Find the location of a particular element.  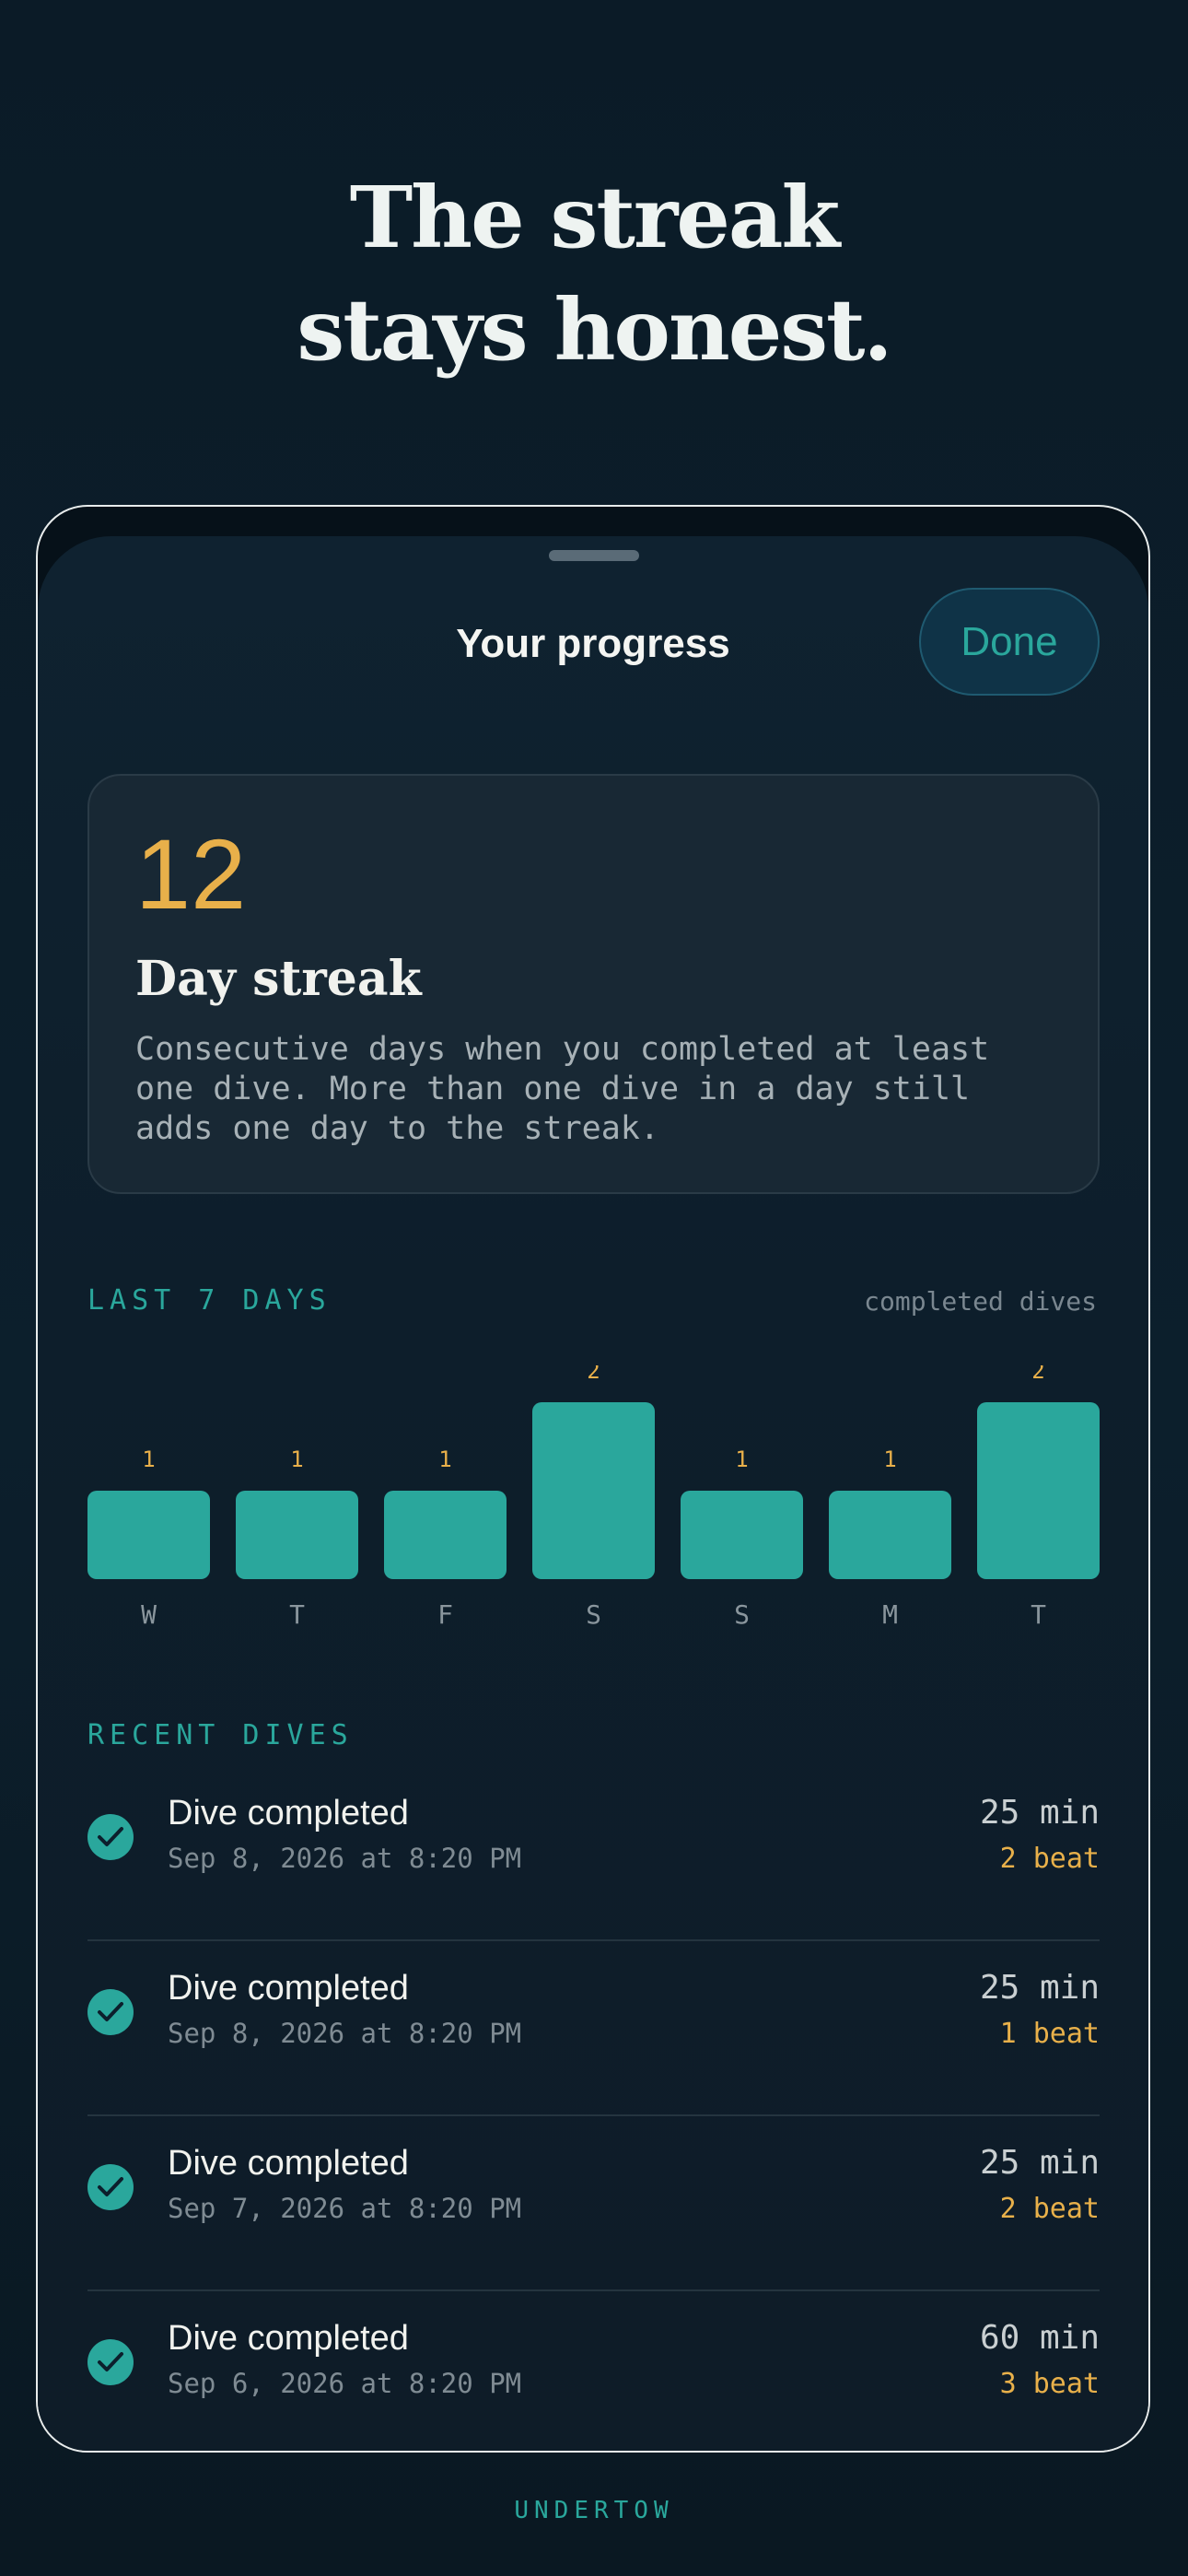

dive-beat: 1 beat is located at coordinates (1049, 2034).